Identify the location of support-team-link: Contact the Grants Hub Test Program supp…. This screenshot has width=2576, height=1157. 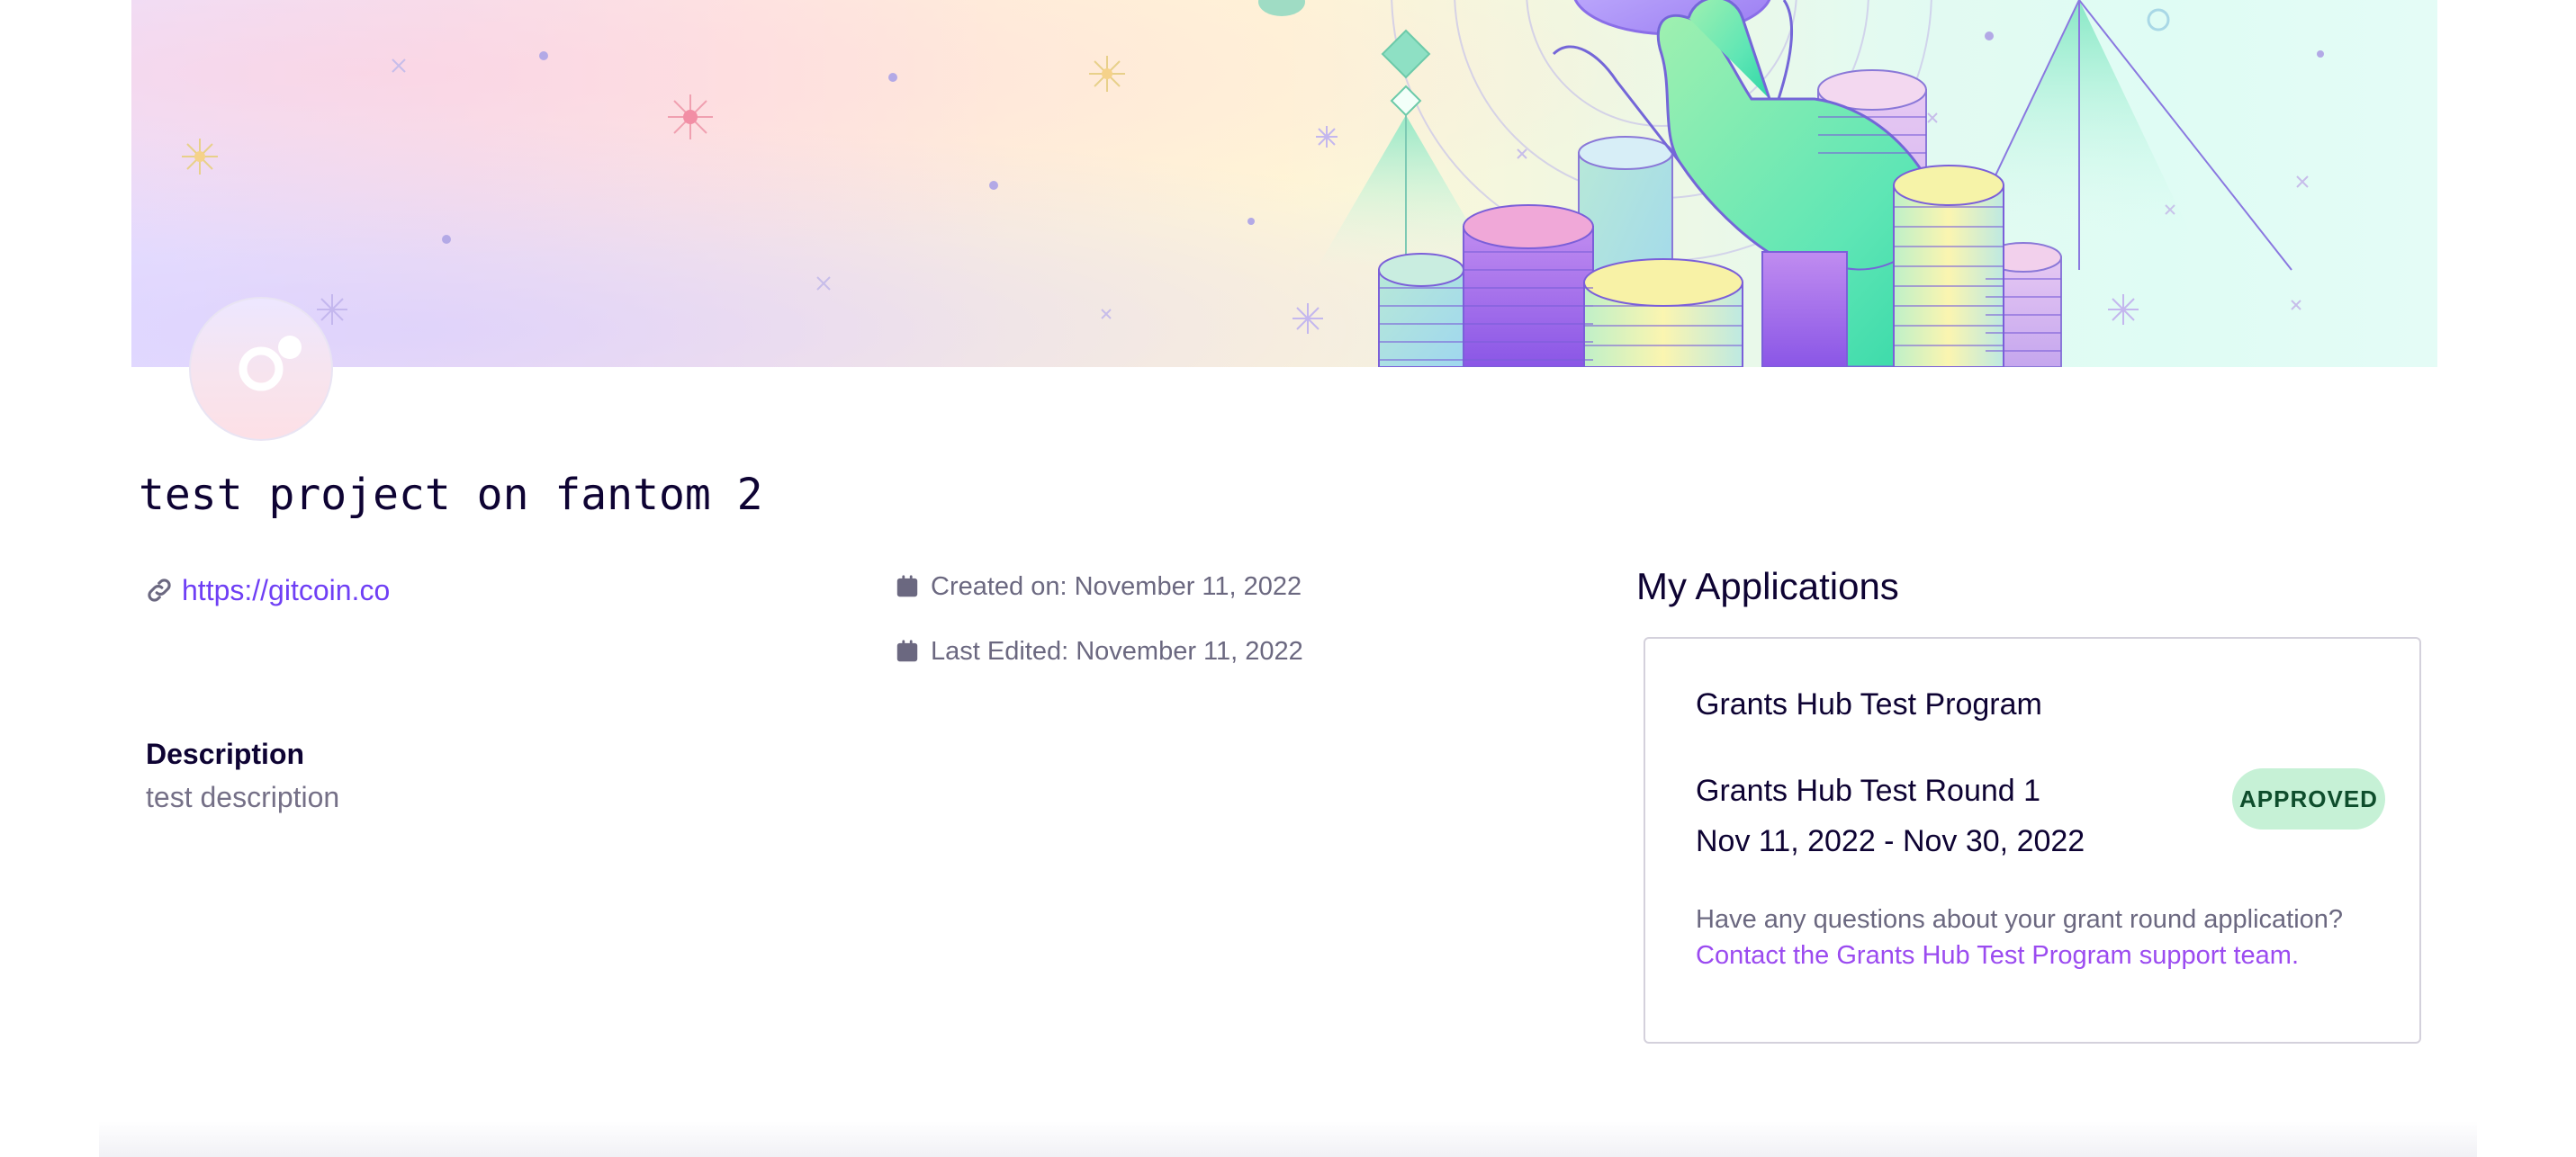
(1997, 956).